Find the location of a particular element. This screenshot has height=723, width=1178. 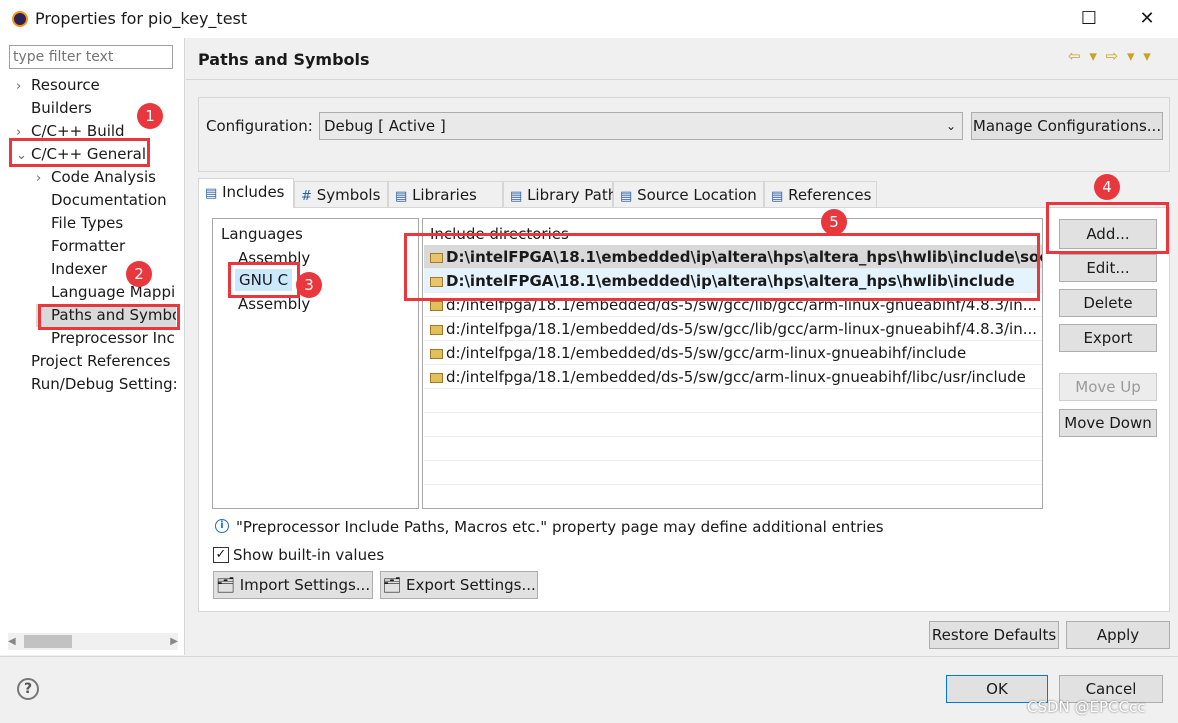

sidebar-item: › Resource is located at coordinates (96, 85).